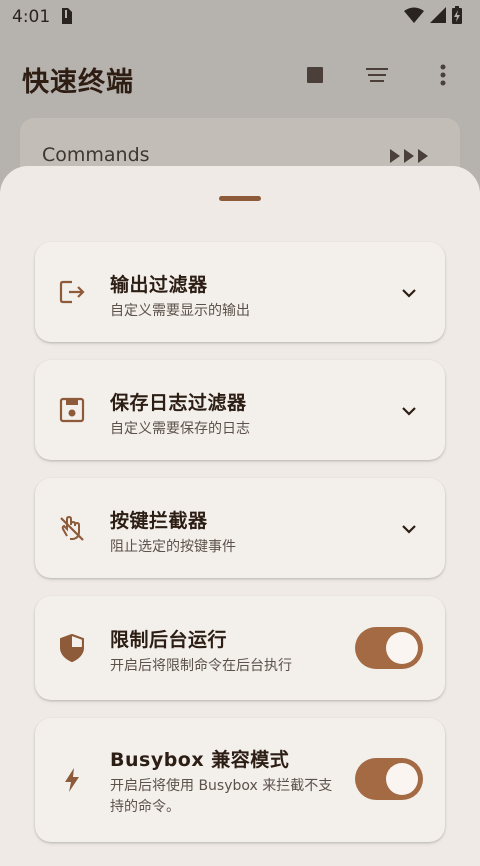  What do you see at coordinates (410, 157) in the screenshot?
I see `run-arrows-icon` at bounding box center [410, 157].